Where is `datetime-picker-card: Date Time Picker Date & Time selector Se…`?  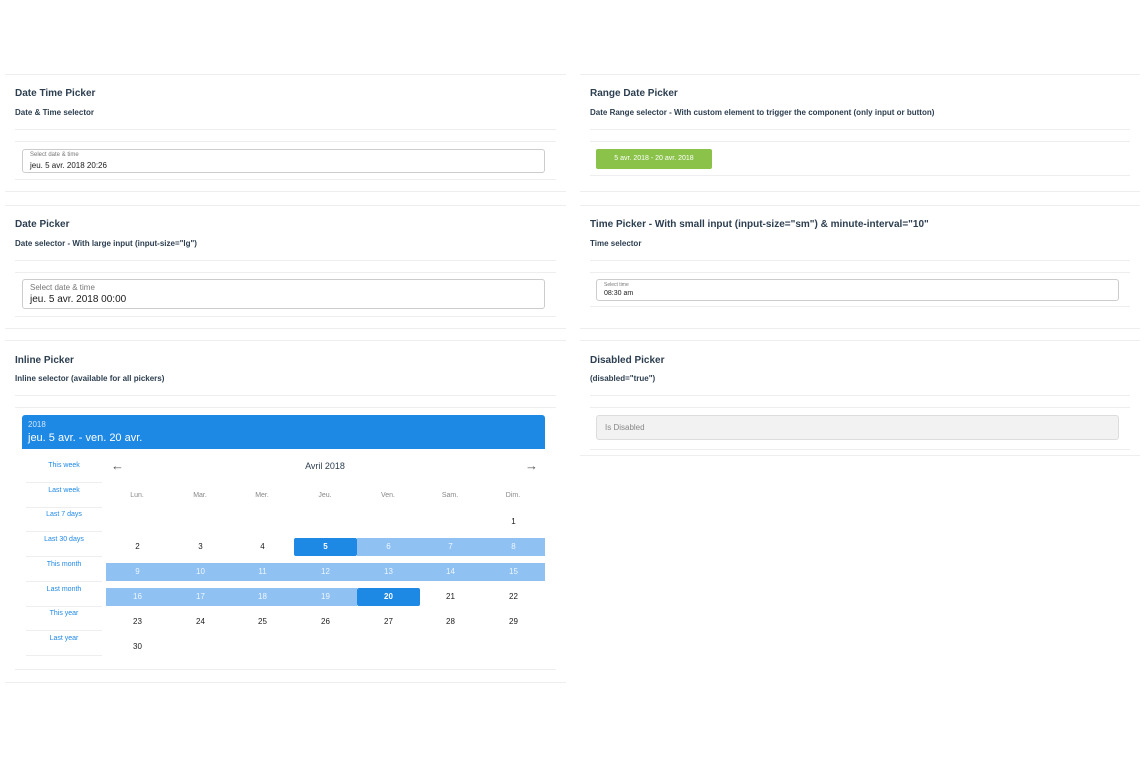
datetime-picker-card: Date Time Picker Date & Time selector Se… is located at coordinates (285, 133).